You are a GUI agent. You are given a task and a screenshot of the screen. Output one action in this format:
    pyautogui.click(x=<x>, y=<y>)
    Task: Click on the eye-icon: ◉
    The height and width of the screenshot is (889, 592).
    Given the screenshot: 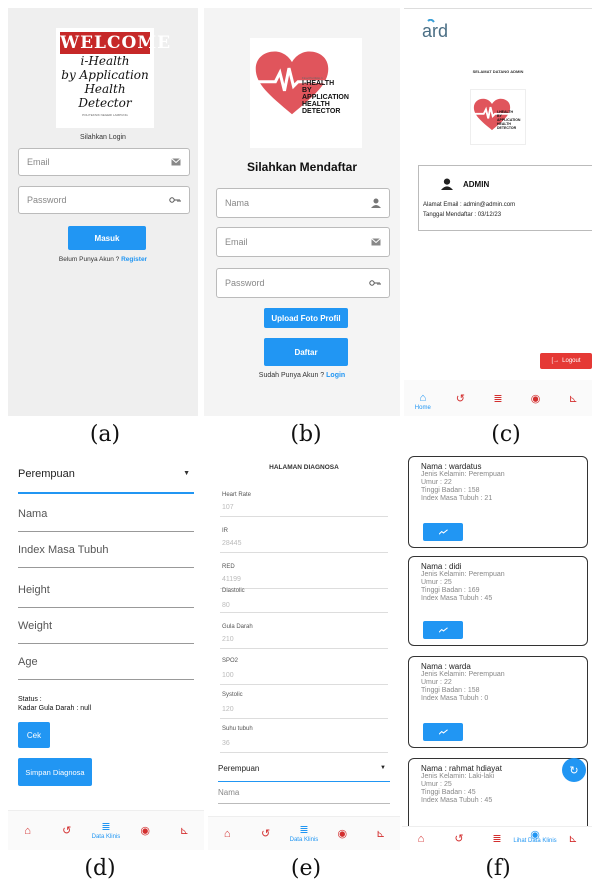 What is the action you would take?
    pyautogui.click(x=535, y=398)
    